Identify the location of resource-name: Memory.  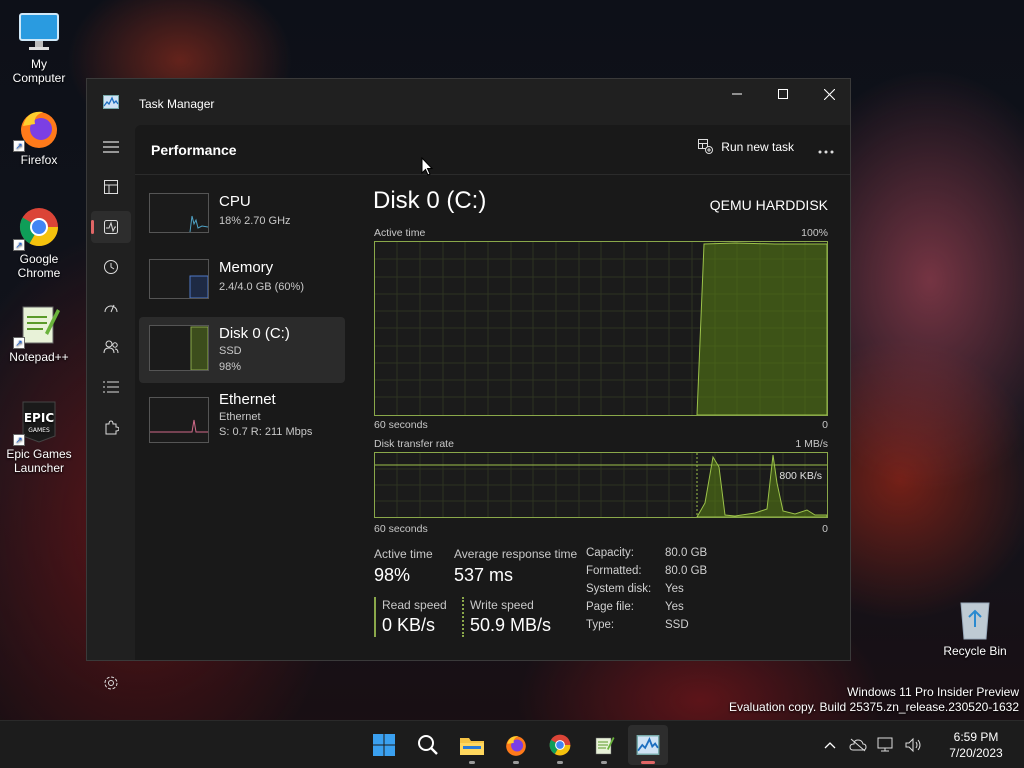
(246, 267).